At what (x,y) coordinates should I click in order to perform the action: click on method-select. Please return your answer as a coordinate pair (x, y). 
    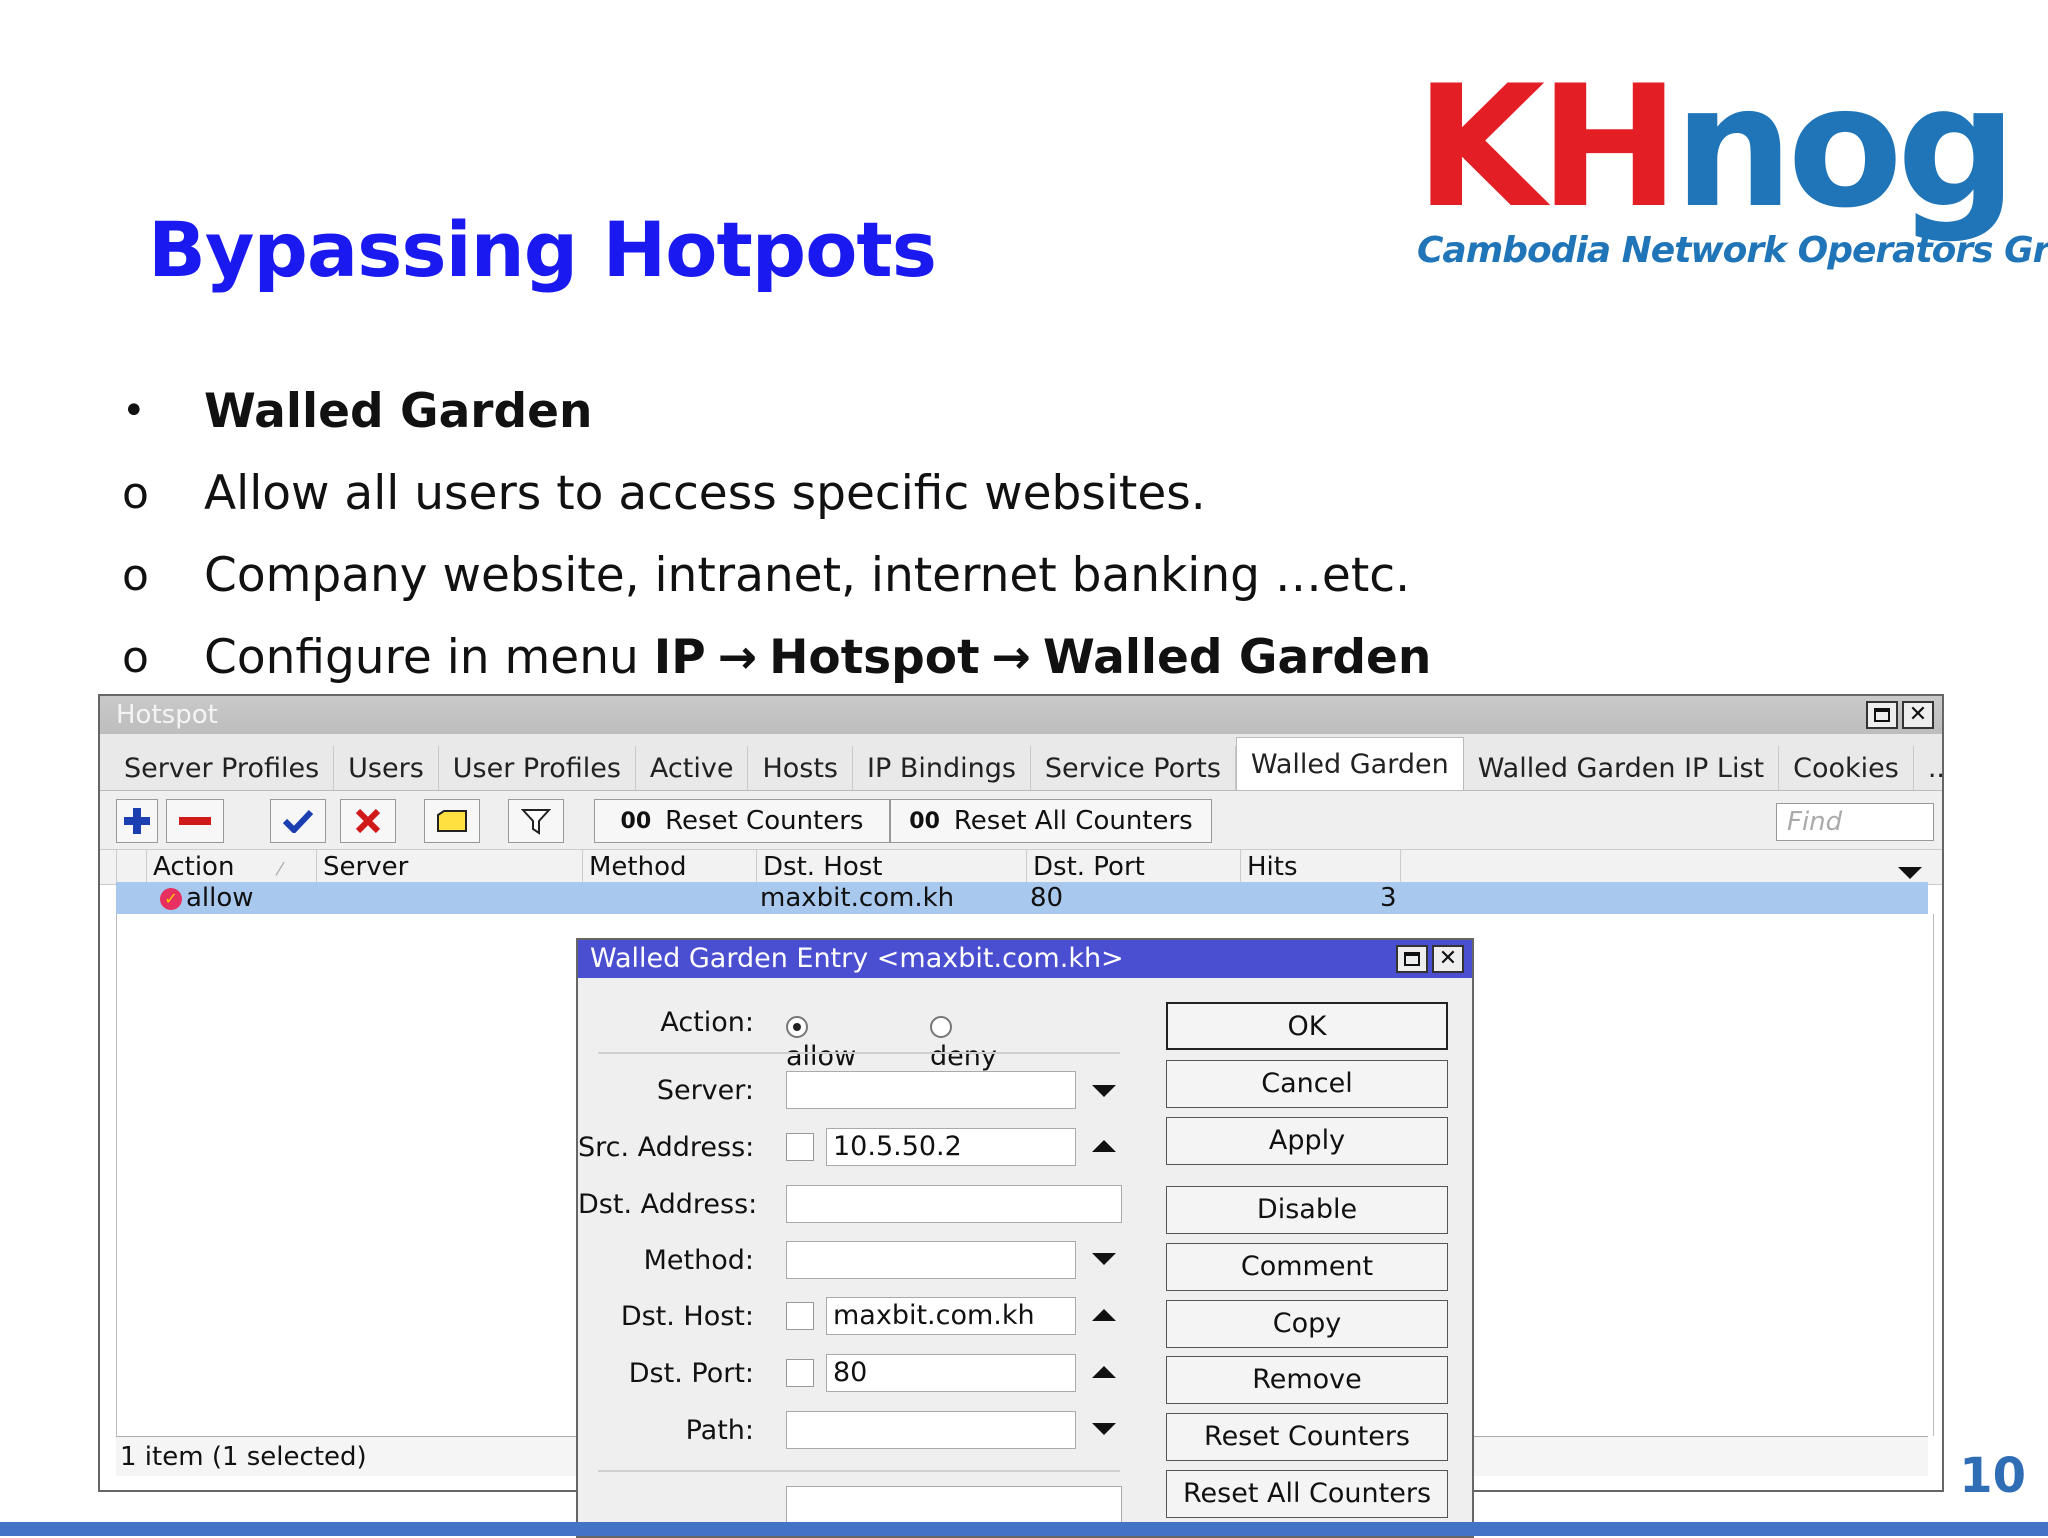
    Looking at the image, I should click on (931, 1260).